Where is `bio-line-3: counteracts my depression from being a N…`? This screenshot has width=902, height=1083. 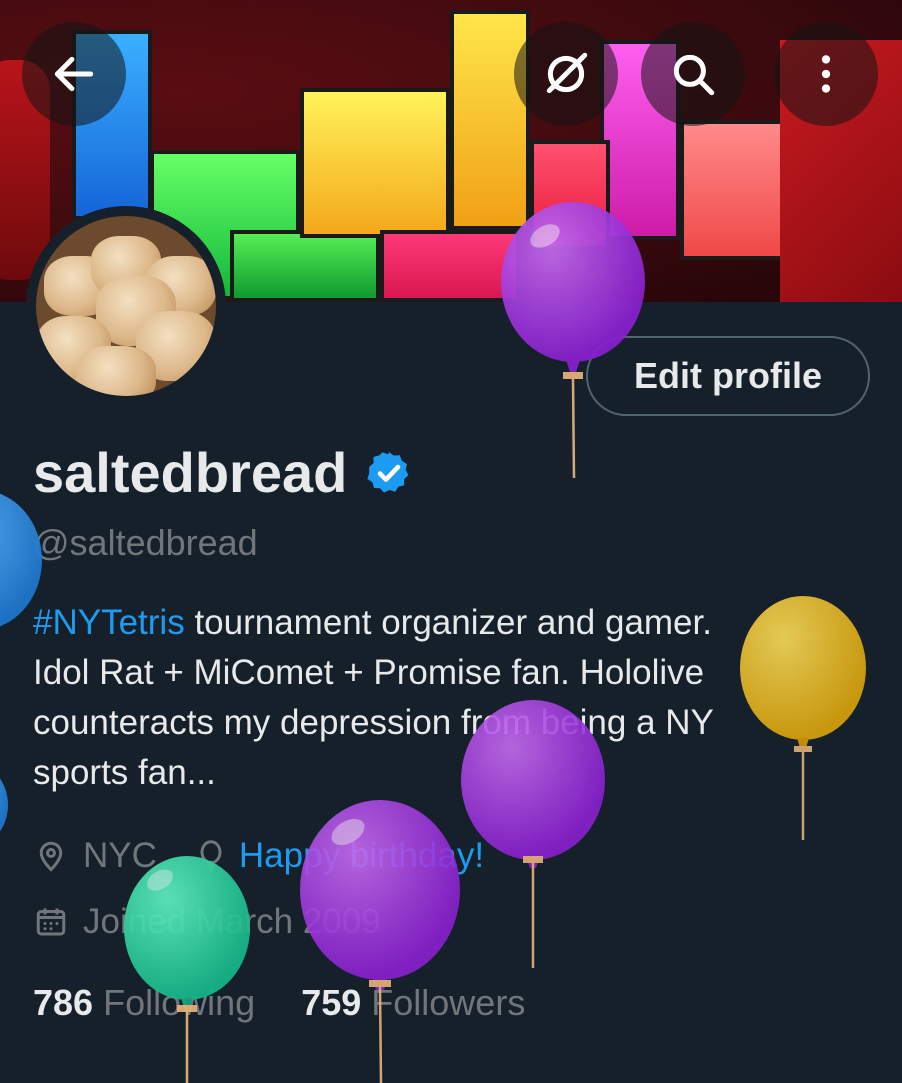 bio-line-3: counteracts my depression from being a N… is located at coordinates (373, 722).